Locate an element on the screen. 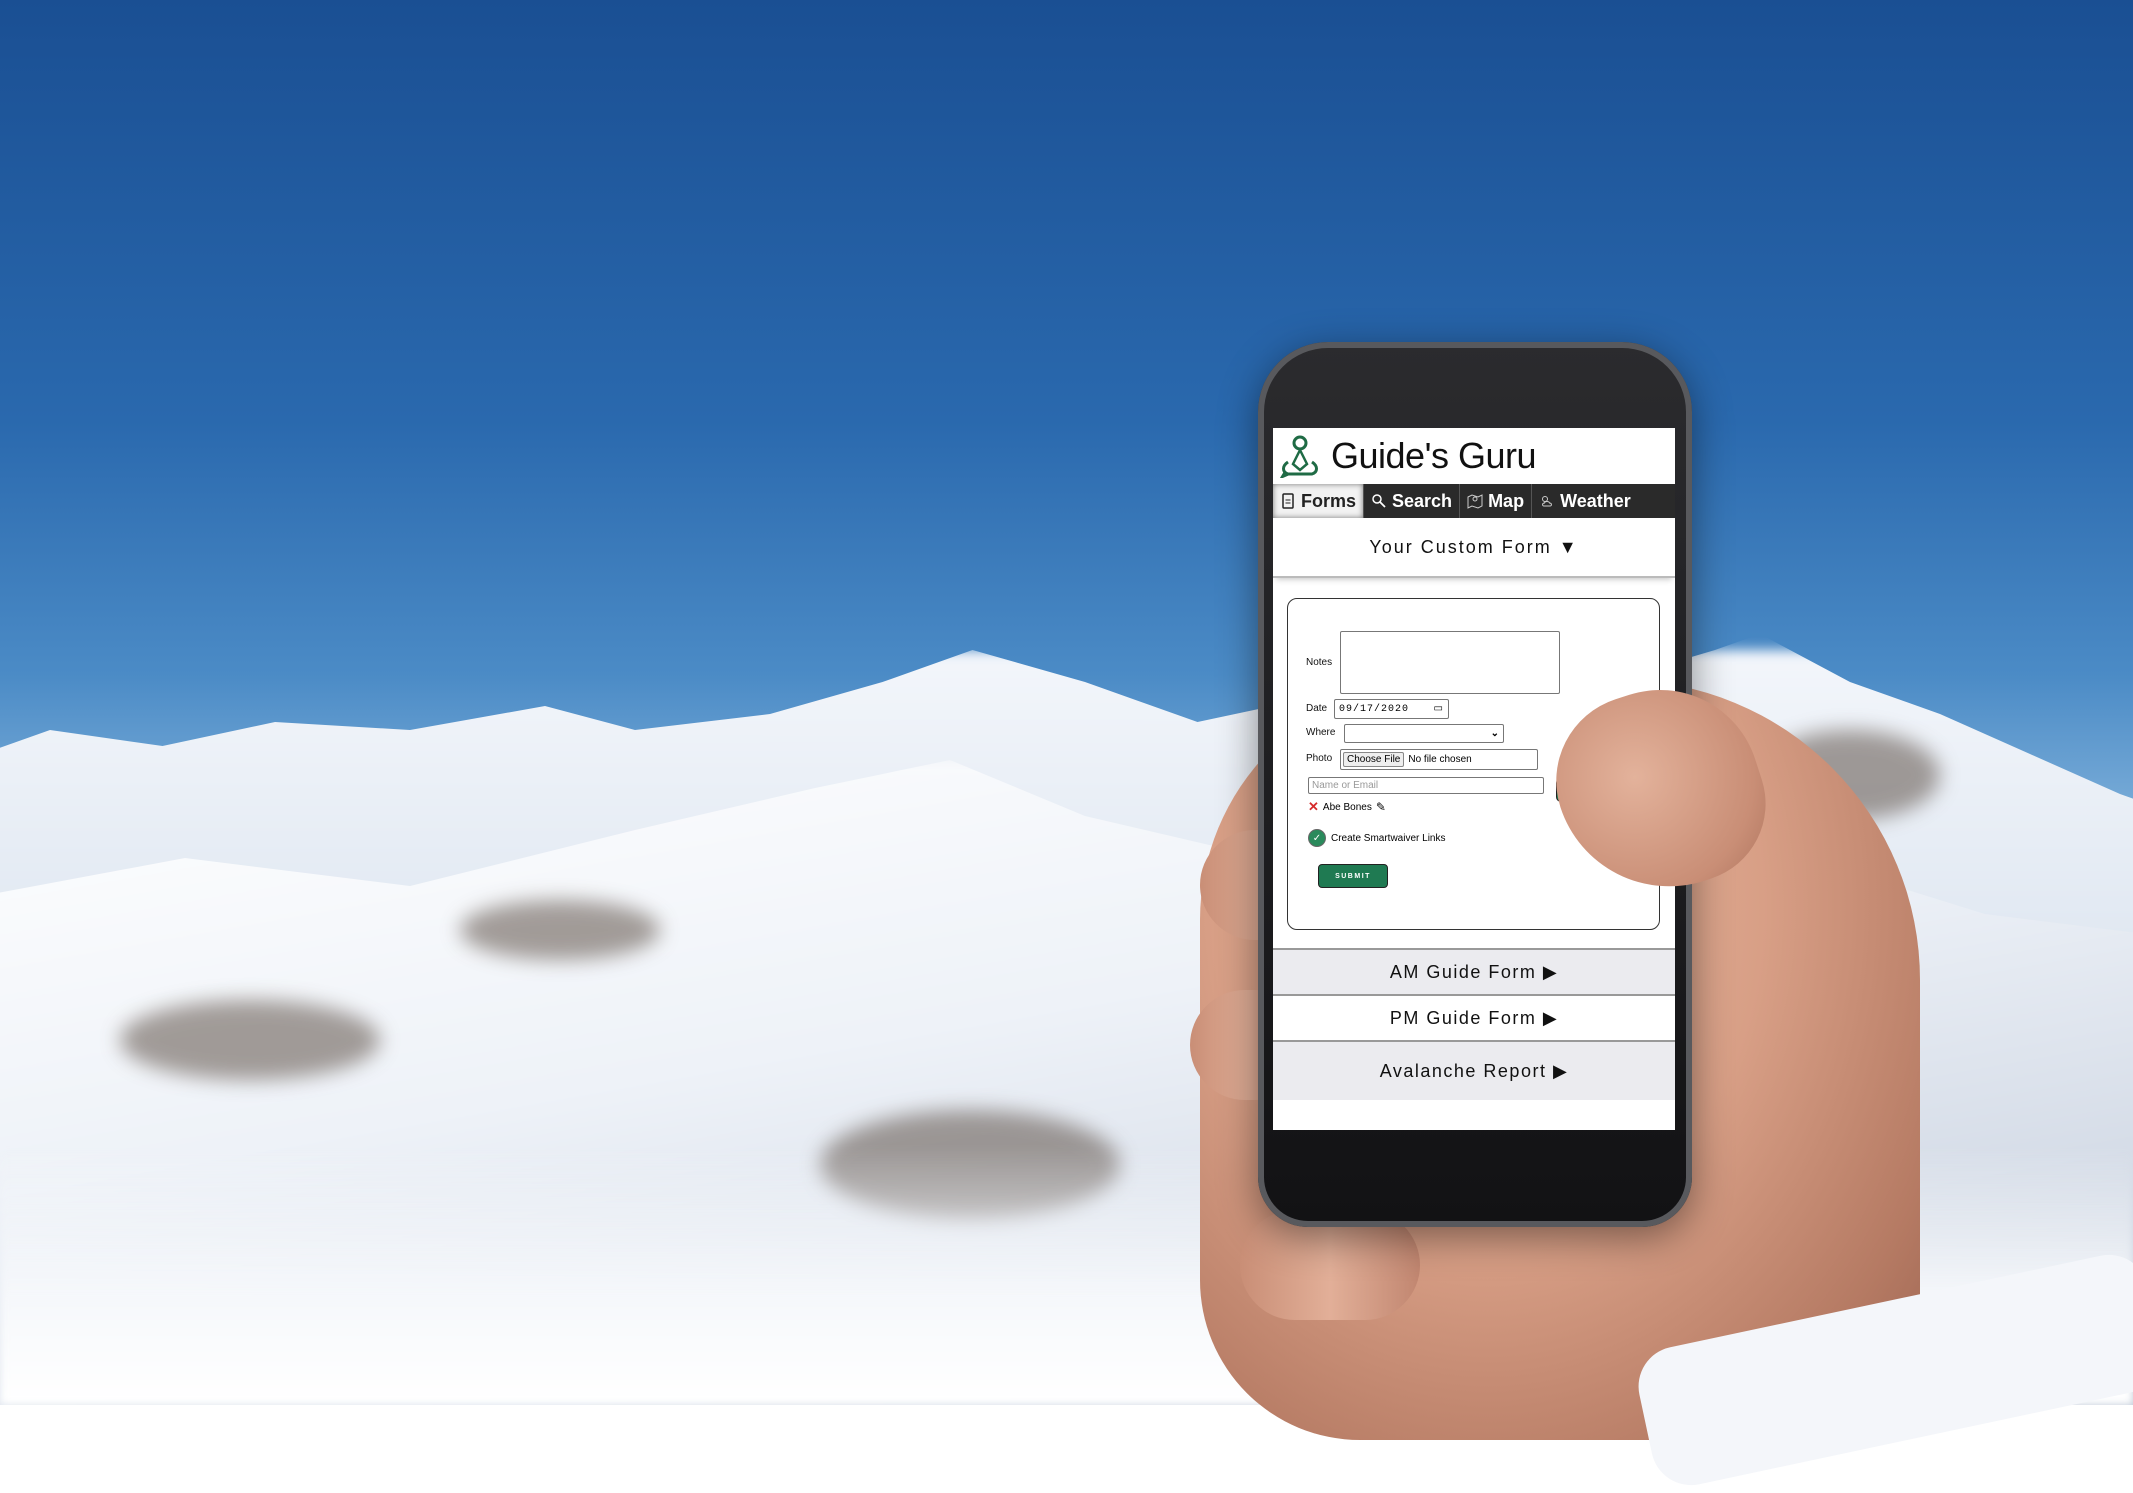  guest-name: Abe Bones is located at coordinates (1347, 807).